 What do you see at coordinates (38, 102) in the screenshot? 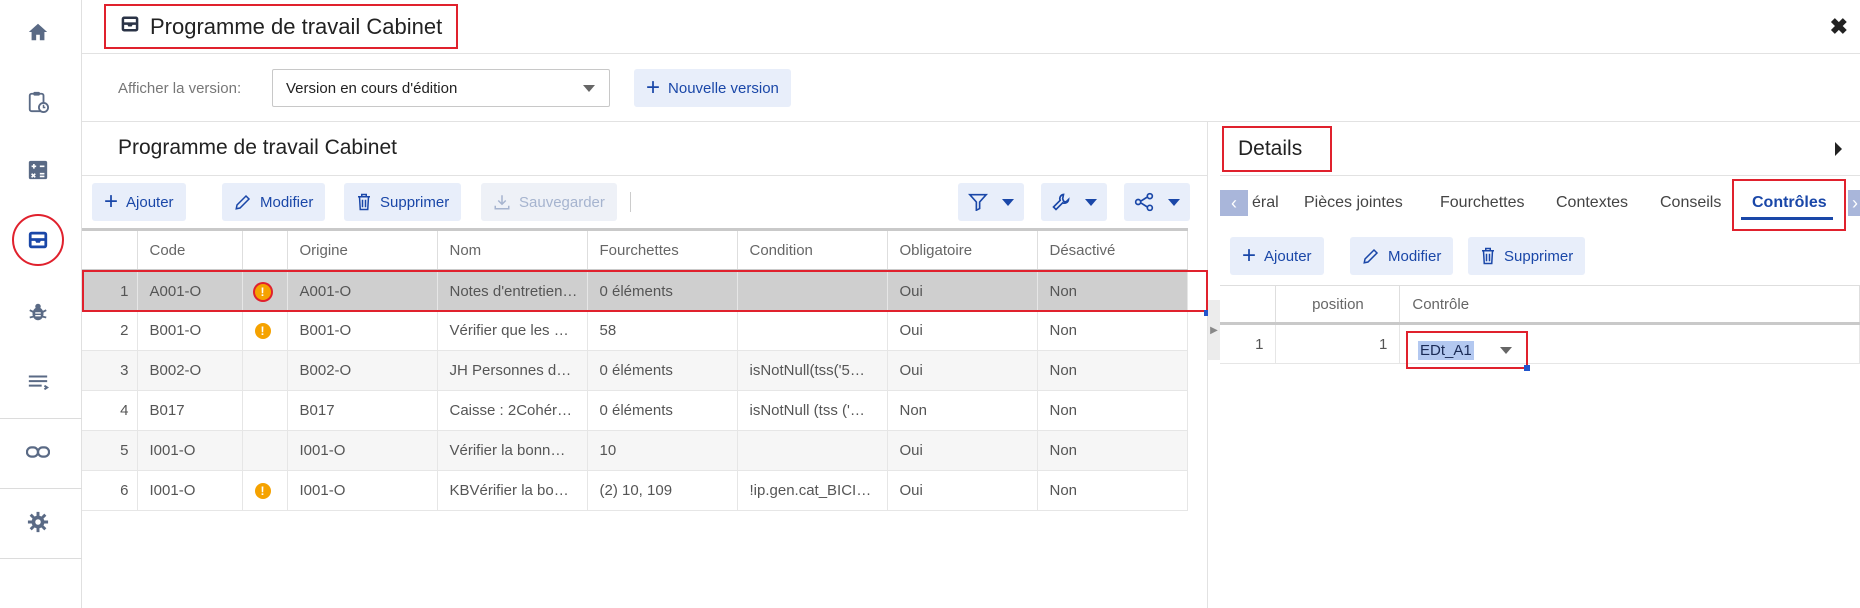
I see `clipboard-clock-icon` at bounding box center [38, 102].